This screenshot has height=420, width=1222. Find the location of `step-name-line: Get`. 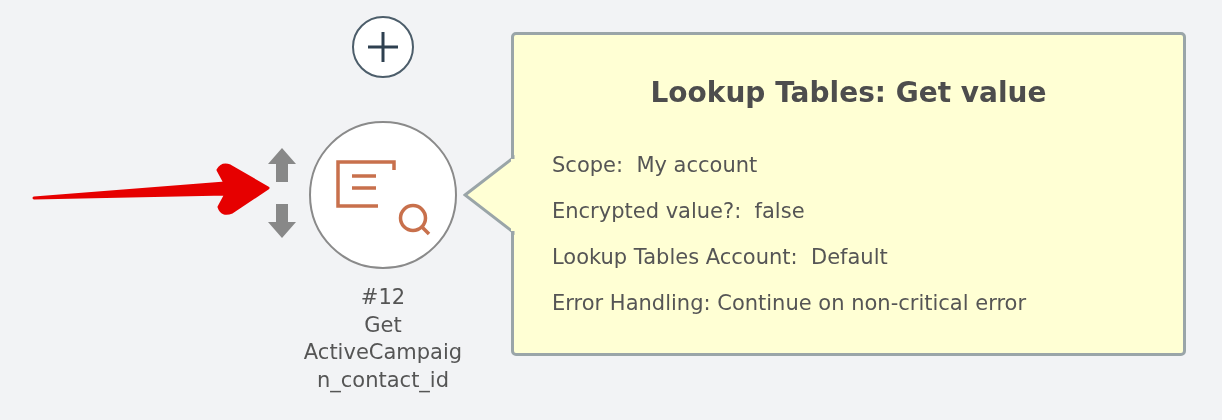

step-name-line: Get is located at coordinates (383, 325).